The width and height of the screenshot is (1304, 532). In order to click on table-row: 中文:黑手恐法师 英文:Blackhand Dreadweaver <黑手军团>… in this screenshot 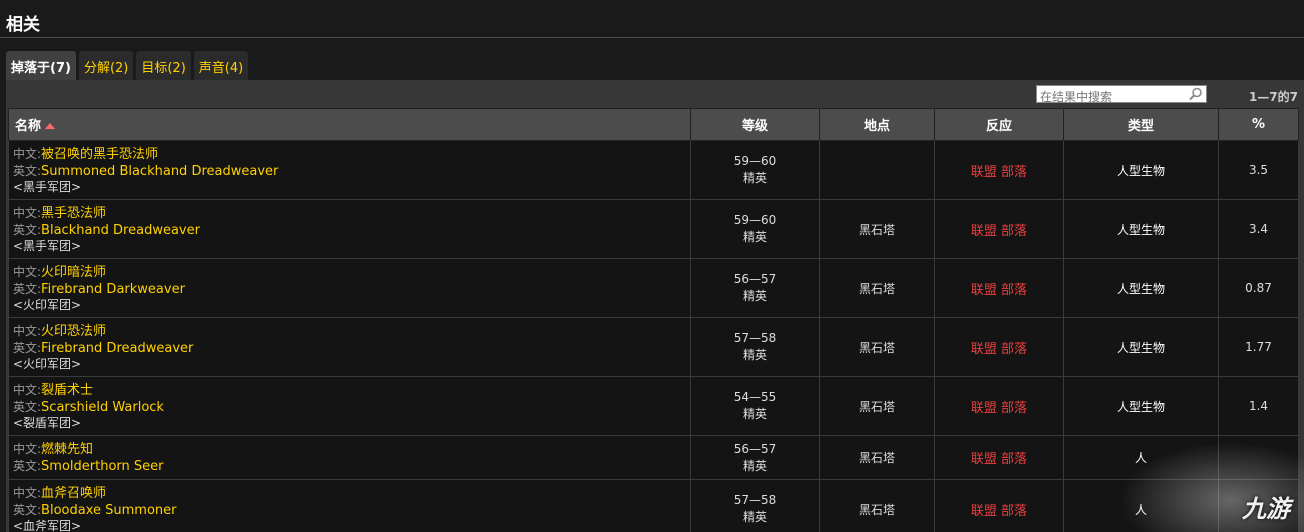, I will do `click(653, 229)`.